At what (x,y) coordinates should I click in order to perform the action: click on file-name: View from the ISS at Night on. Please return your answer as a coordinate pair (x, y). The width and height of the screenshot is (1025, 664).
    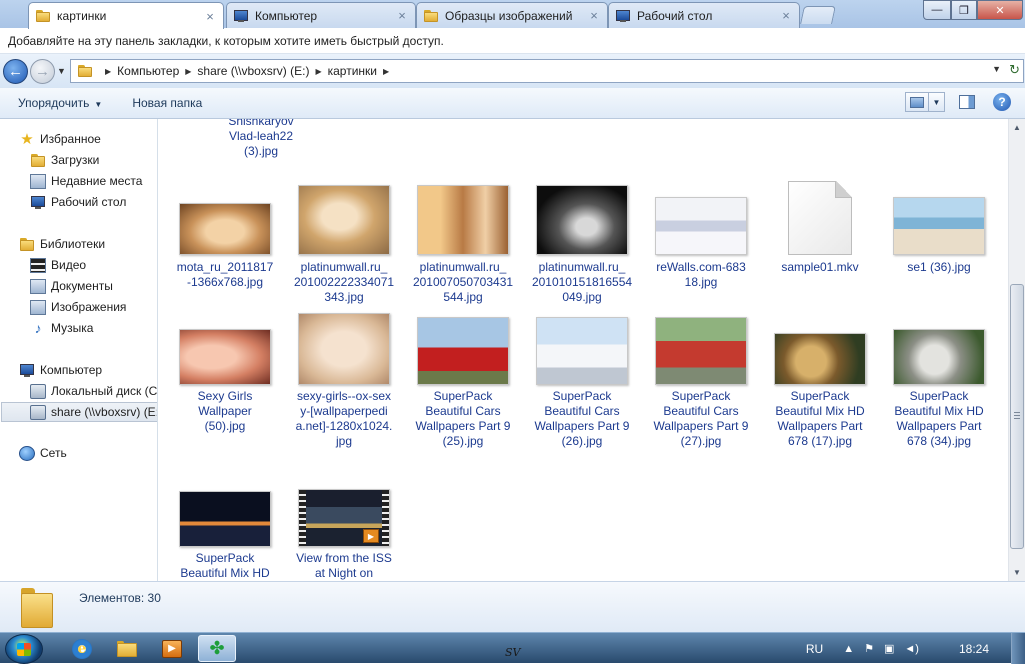
    Looking at the image, I should click on (344, 565).